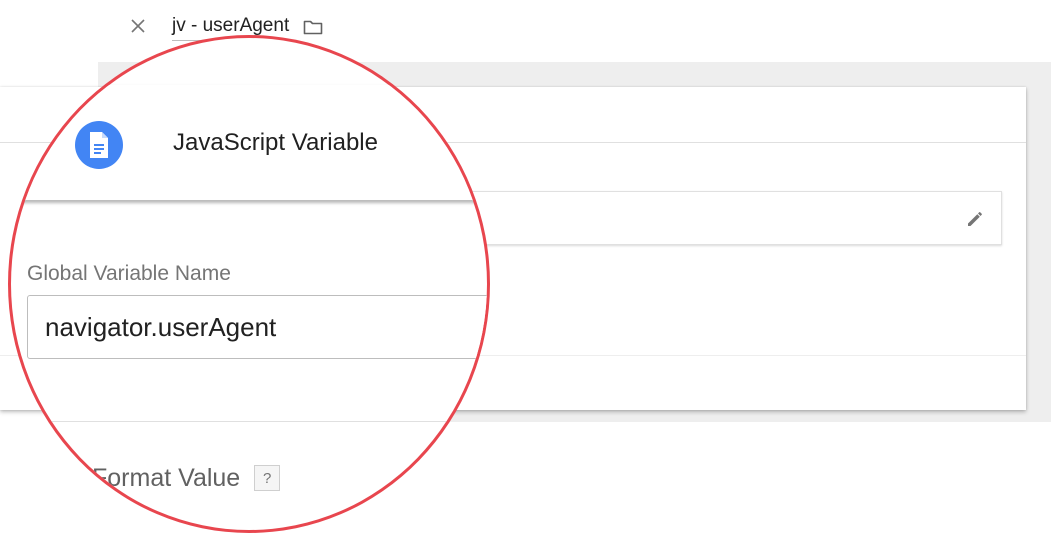 Image resolution: width=1051 pixels, height=537 pixels. I want to click on format-value-toggle: Format Value ?, so click(186, 478).